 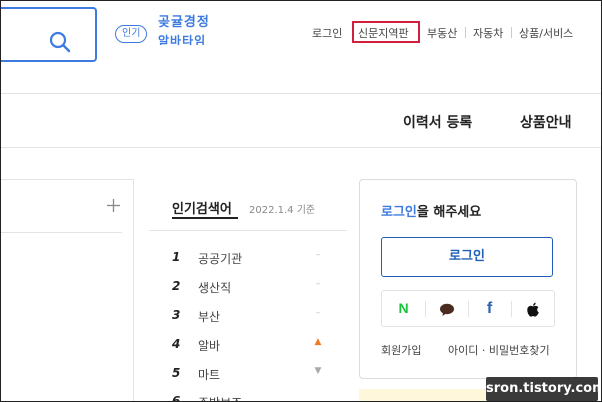 I want to click on watermark: sron.tistory.com, so click(x=543, y=389).